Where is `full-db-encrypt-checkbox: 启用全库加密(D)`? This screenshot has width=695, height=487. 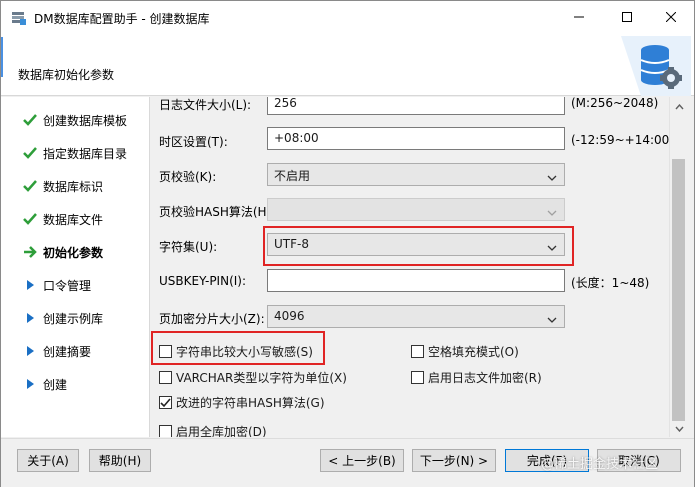 full-db-encrypt-checkbox: 启用全库加密(D) is located at coordinates (213, 430).